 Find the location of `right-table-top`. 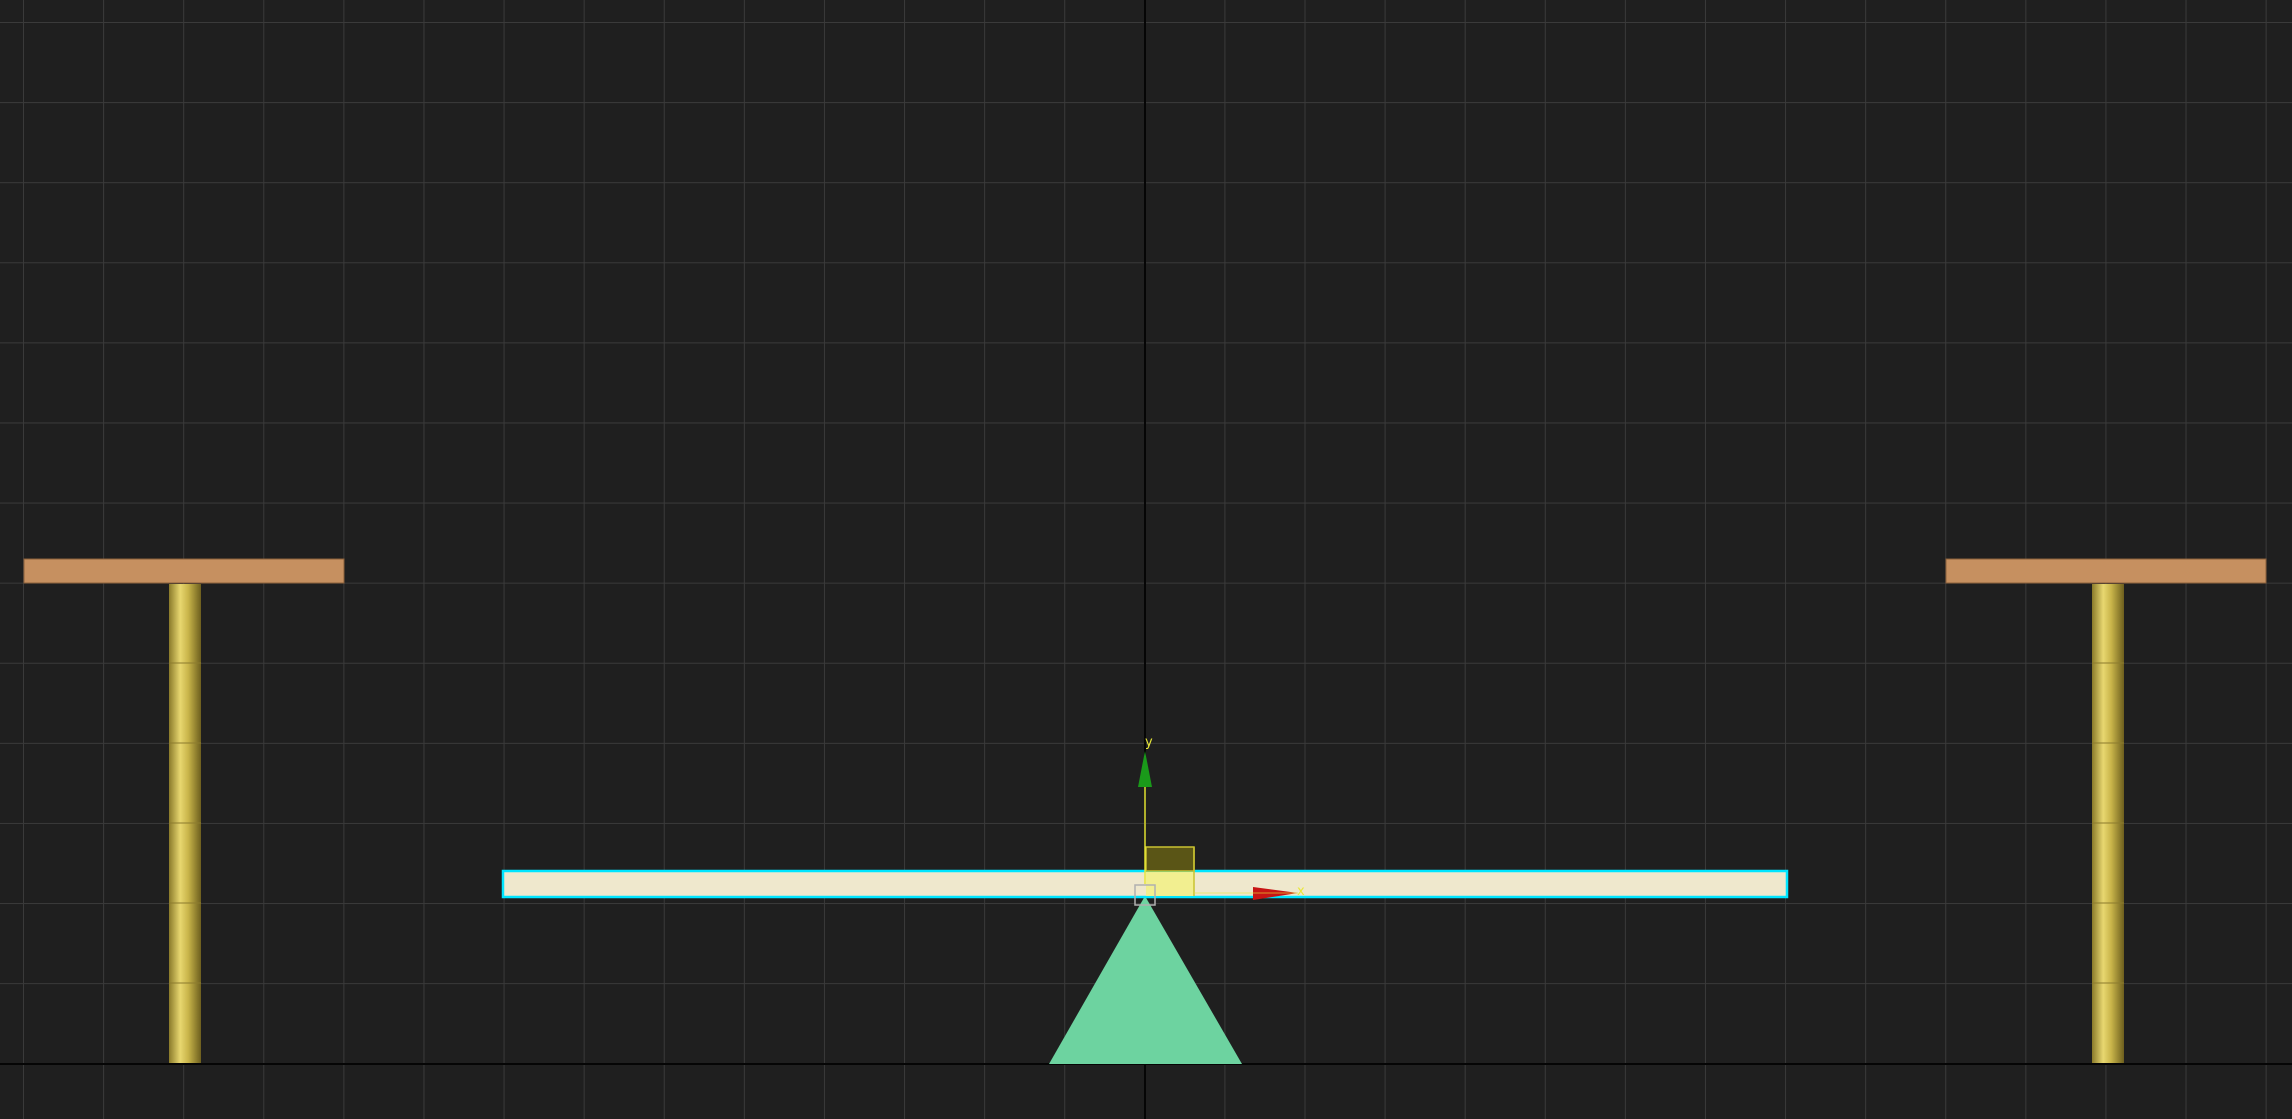

right-table-top is located at coordinates (2106, 571).